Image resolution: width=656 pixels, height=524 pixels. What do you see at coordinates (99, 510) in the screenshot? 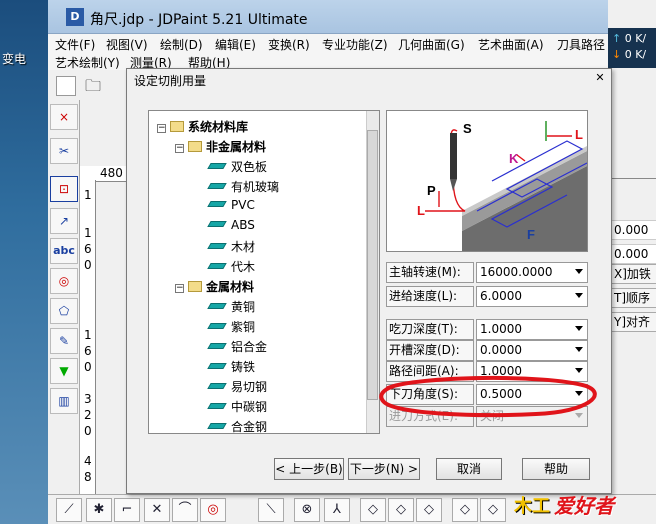
I see `snap-icon: ✱` at bounding box center [99, 510].